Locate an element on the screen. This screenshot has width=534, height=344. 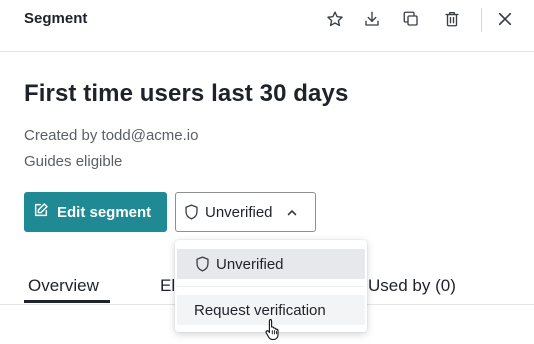
menu-divider is located at coordinates (271, 286).